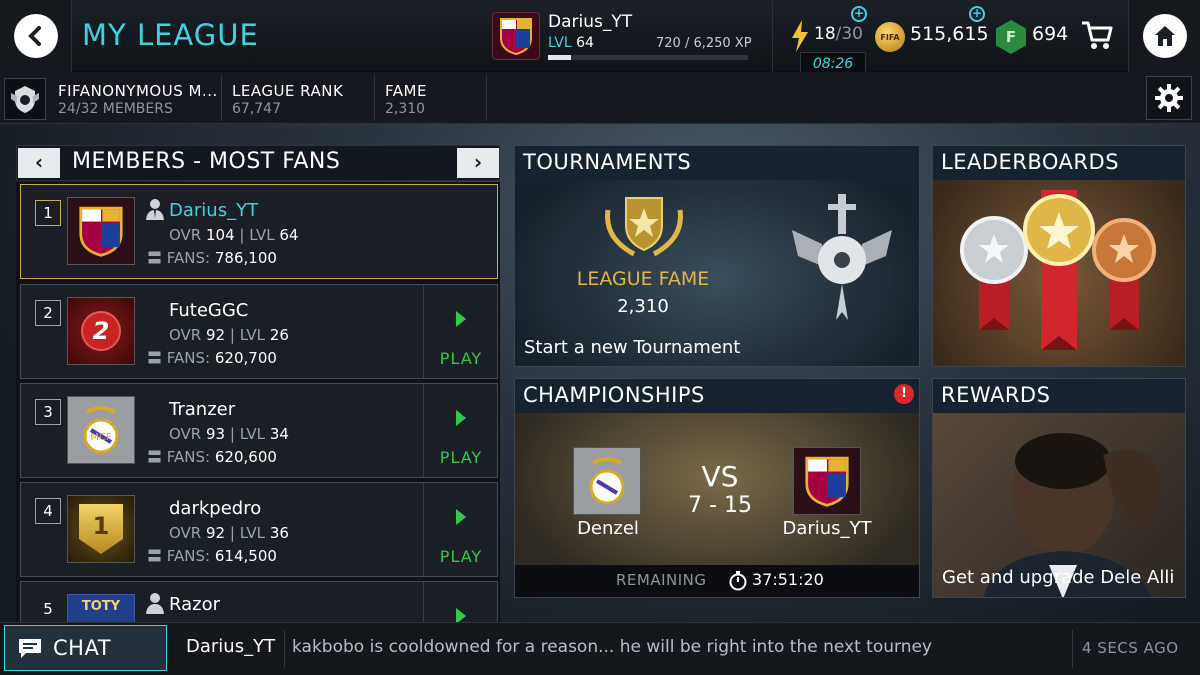 This screenshot has height=675, width=1200. What do you see at coordinates (560, 43) in the screenshot?
I see `level-label: LVL` at bounding box center [560, 43].